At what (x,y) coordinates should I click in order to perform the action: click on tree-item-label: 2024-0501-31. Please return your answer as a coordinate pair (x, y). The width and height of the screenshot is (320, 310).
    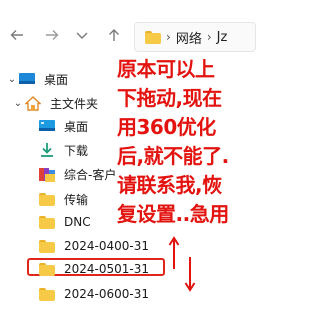
    Looking at the image, I should click on (107, 269).